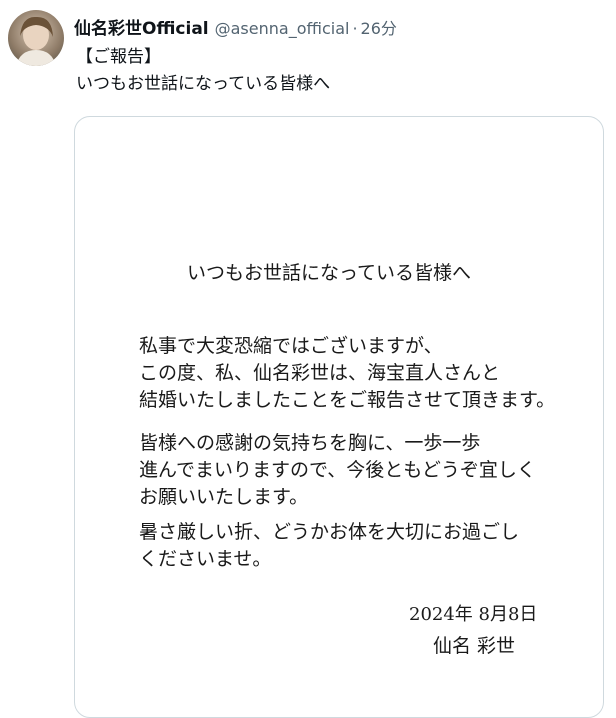 This screenshot has height=718, width=616. Describe the element at coordinates (203, 84) in the screenshot. I see `tweet-text-line: いつもお世話になっている皆様へ` at that location.